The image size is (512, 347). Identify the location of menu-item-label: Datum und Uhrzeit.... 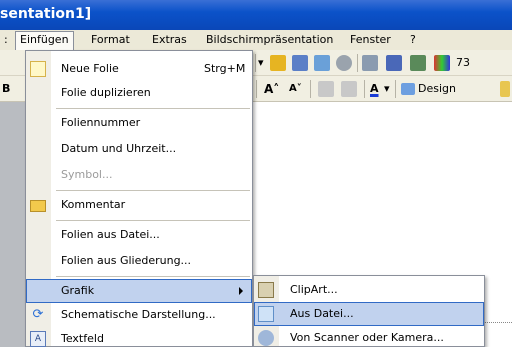
(119, 148).